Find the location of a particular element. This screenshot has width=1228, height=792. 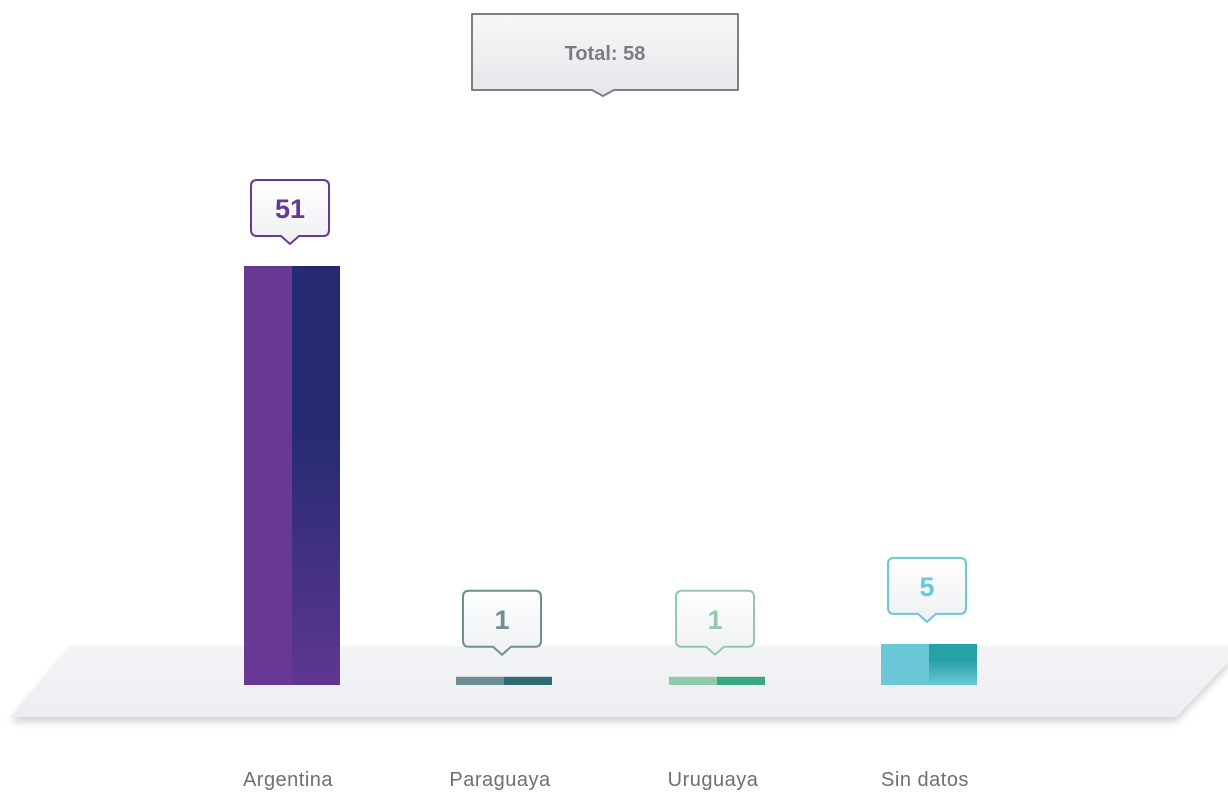

value-callout: 5 is located at coordinates (927, 589).